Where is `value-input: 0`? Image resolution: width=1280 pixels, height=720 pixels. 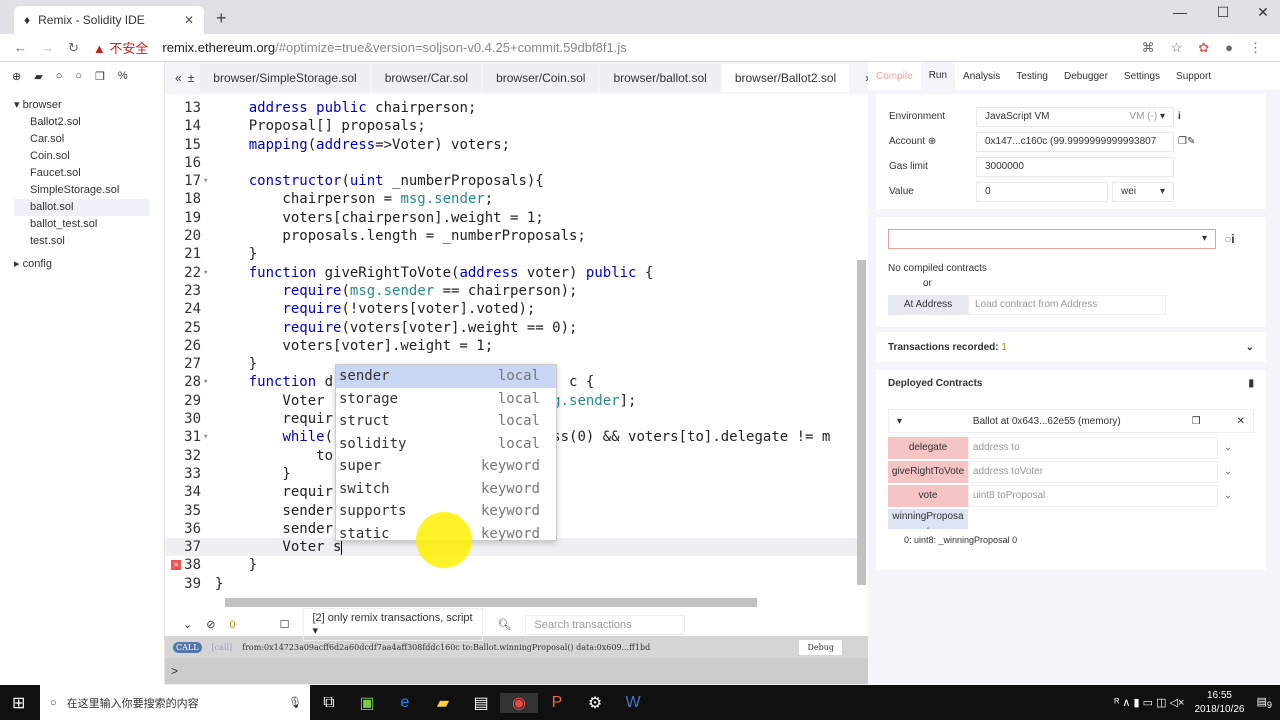 value-input: 0 is located at coordinates (1042, 191).